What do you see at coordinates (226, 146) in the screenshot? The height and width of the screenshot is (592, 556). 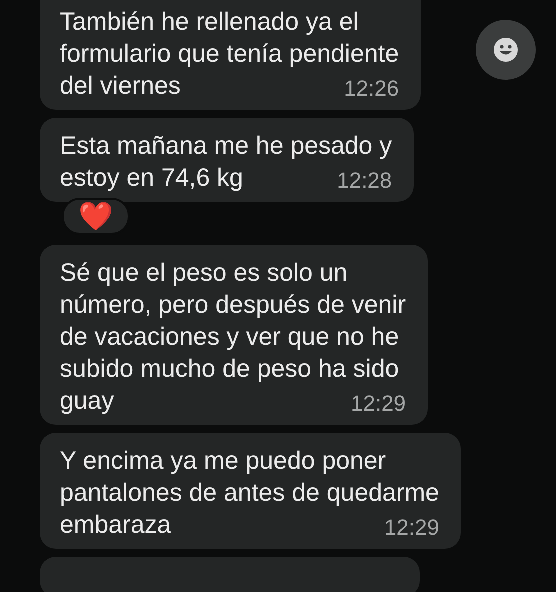 I see `message-text: Esta mañana me he pesado y` at bounding box center [226, 146].